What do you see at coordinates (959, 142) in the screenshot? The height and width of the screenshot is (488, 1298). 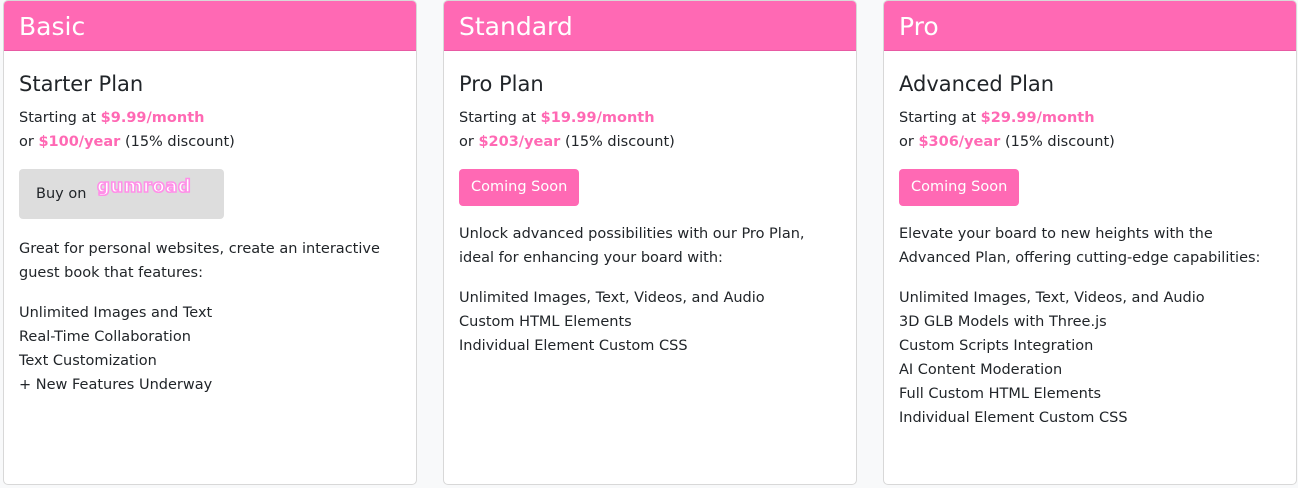 I see `yearly-price: $306/year` at bounding box center [959, 142].